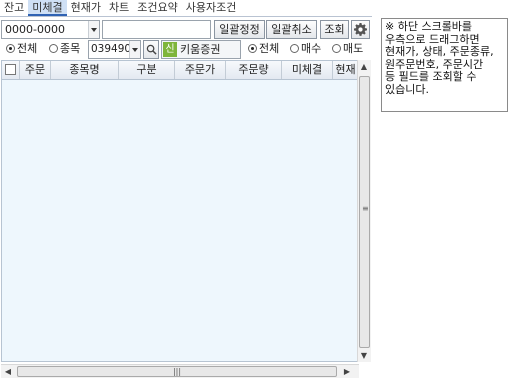  Describe the element at coordinates (10, 48) in the screenshot. I see `radio-all-items` at that location.